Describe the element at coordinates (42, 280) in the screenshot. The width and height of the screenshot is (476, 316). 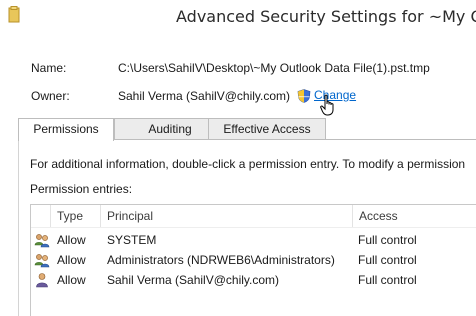
I see `single-user-icon` at that location.